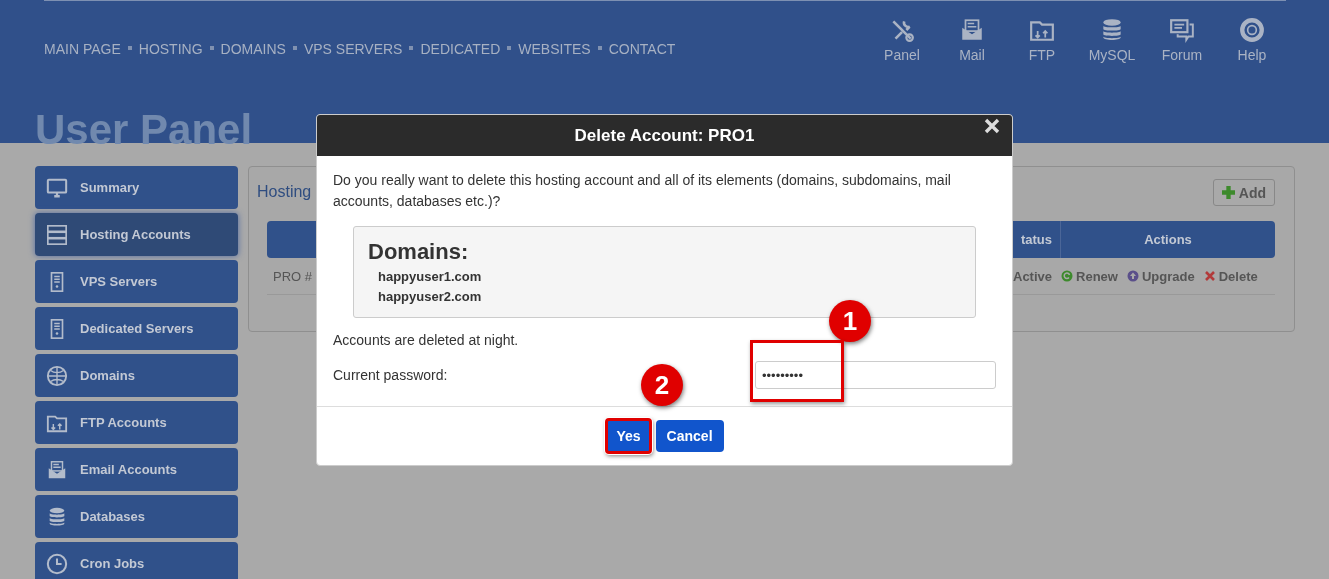  What do you see at coordinates (1182, 30) in the screenshot?
I see `chat-icon` at bounding box center [1182, 30].